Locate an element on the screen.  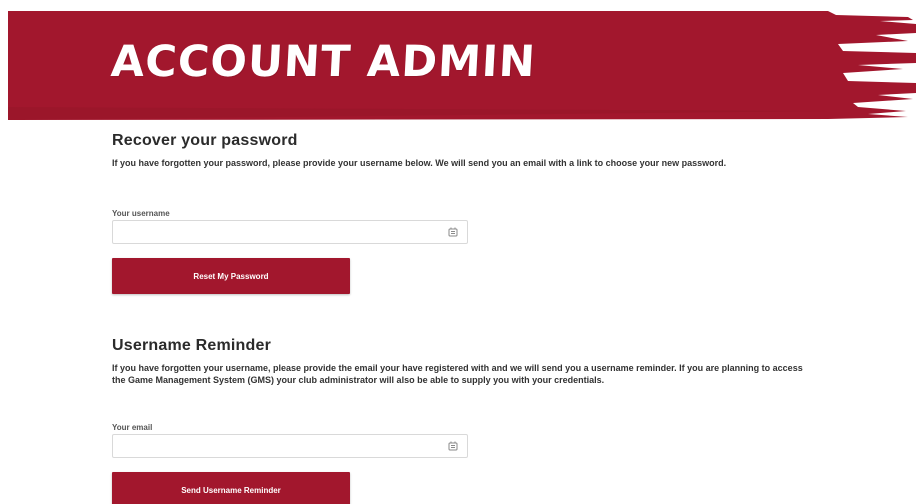
username-label: Your username is located at coordinates (141, 213).